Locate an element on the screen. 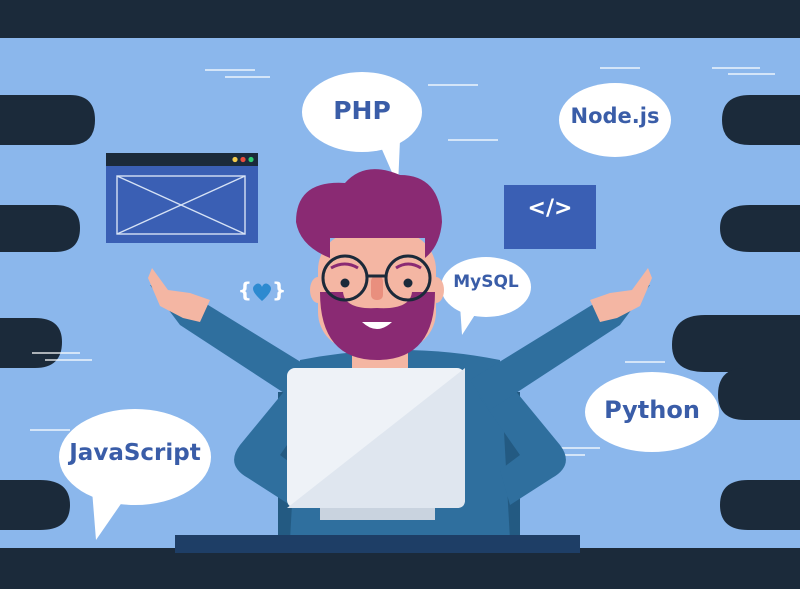 This screenshot has width=800, height=589. code-tag-label: </> is located at coordinates (550, 208).